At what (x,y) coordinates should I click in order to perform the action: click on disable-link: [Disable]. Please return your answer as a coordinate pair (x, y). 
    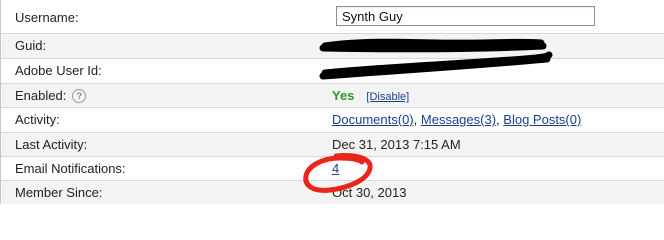
    Looking at the image, I should click on (387, 97).